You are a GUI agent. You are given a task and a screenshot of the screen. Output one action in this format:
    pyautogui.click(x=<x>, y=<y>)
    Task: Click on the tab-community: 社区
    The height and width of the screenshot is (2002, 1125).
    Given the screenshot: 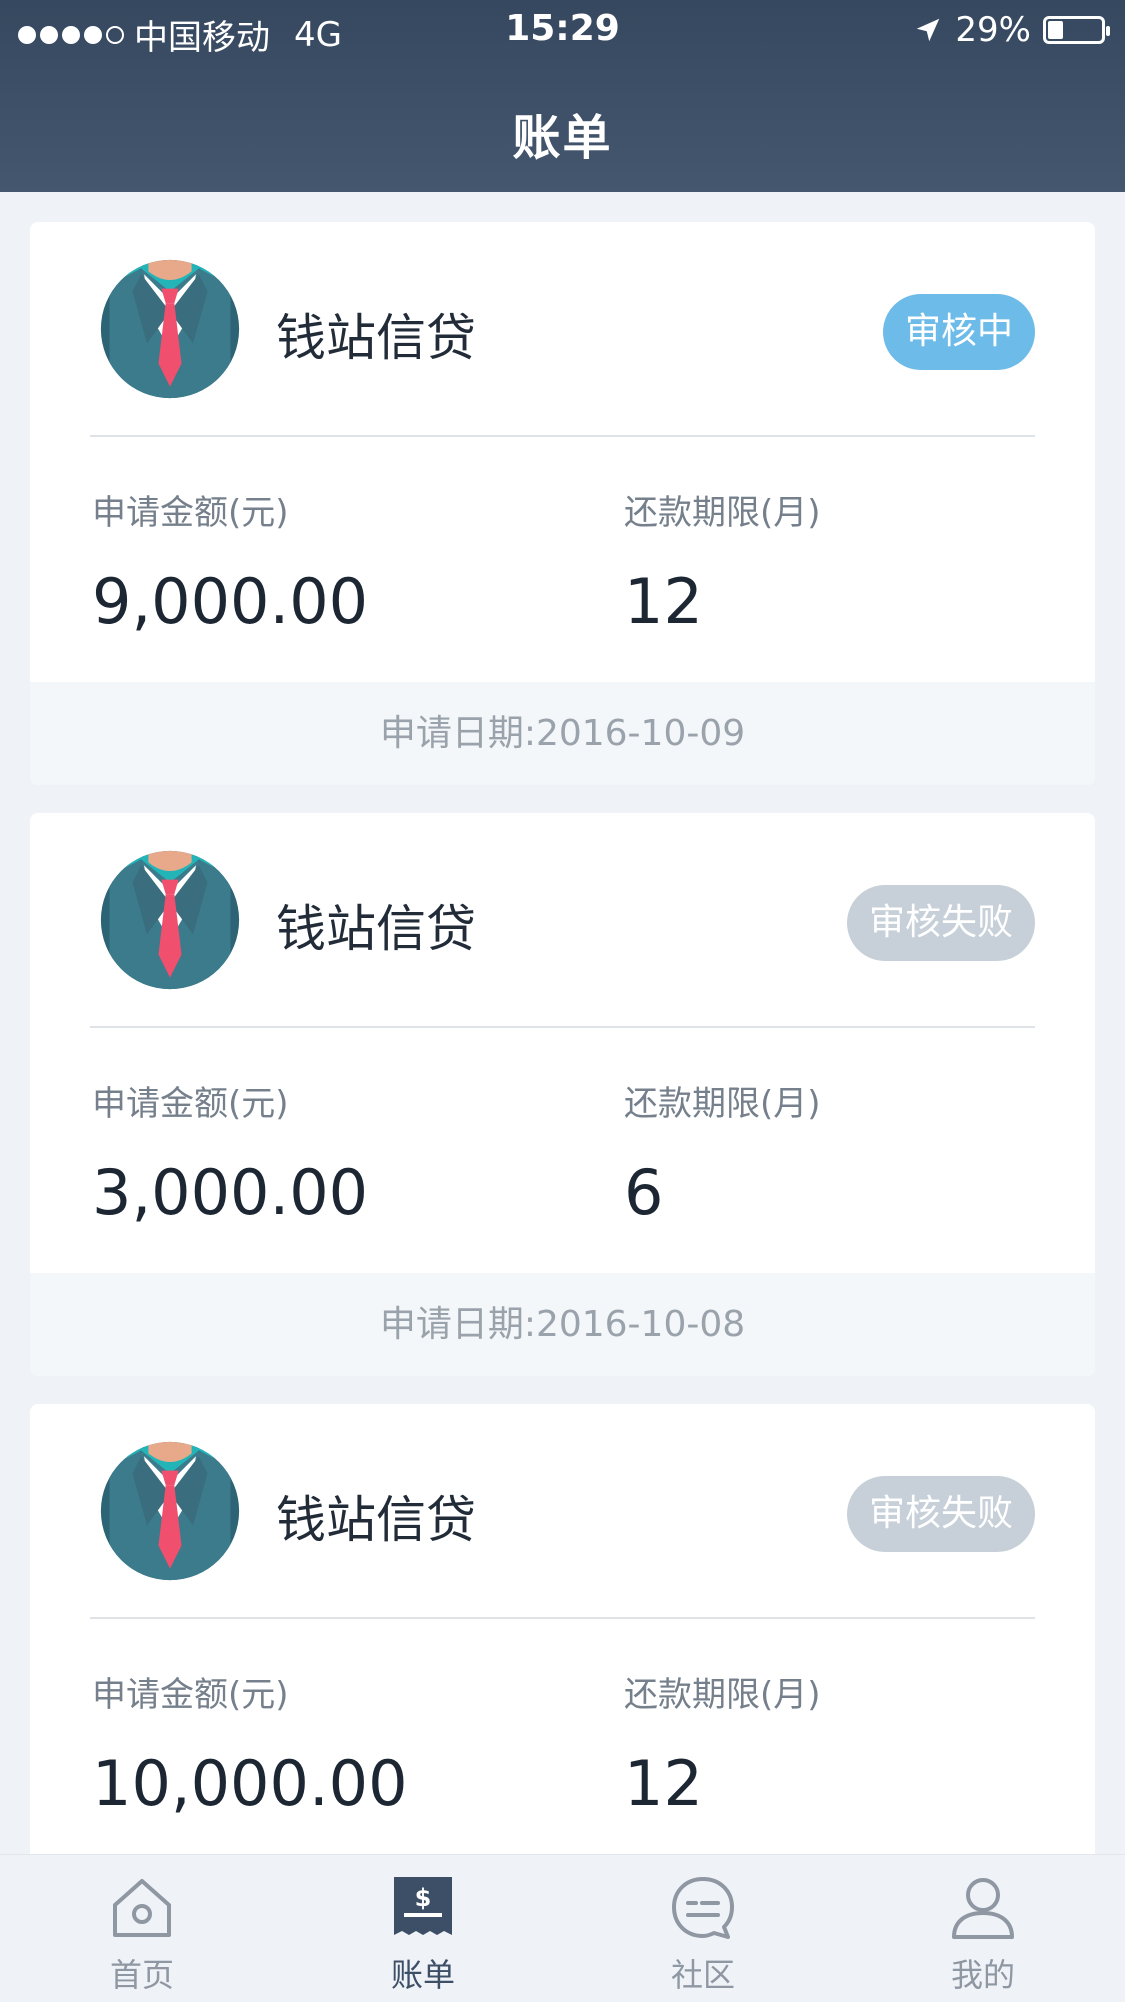 What is the action you would take?
    pyautogui.click(x=703, y=1928)
    